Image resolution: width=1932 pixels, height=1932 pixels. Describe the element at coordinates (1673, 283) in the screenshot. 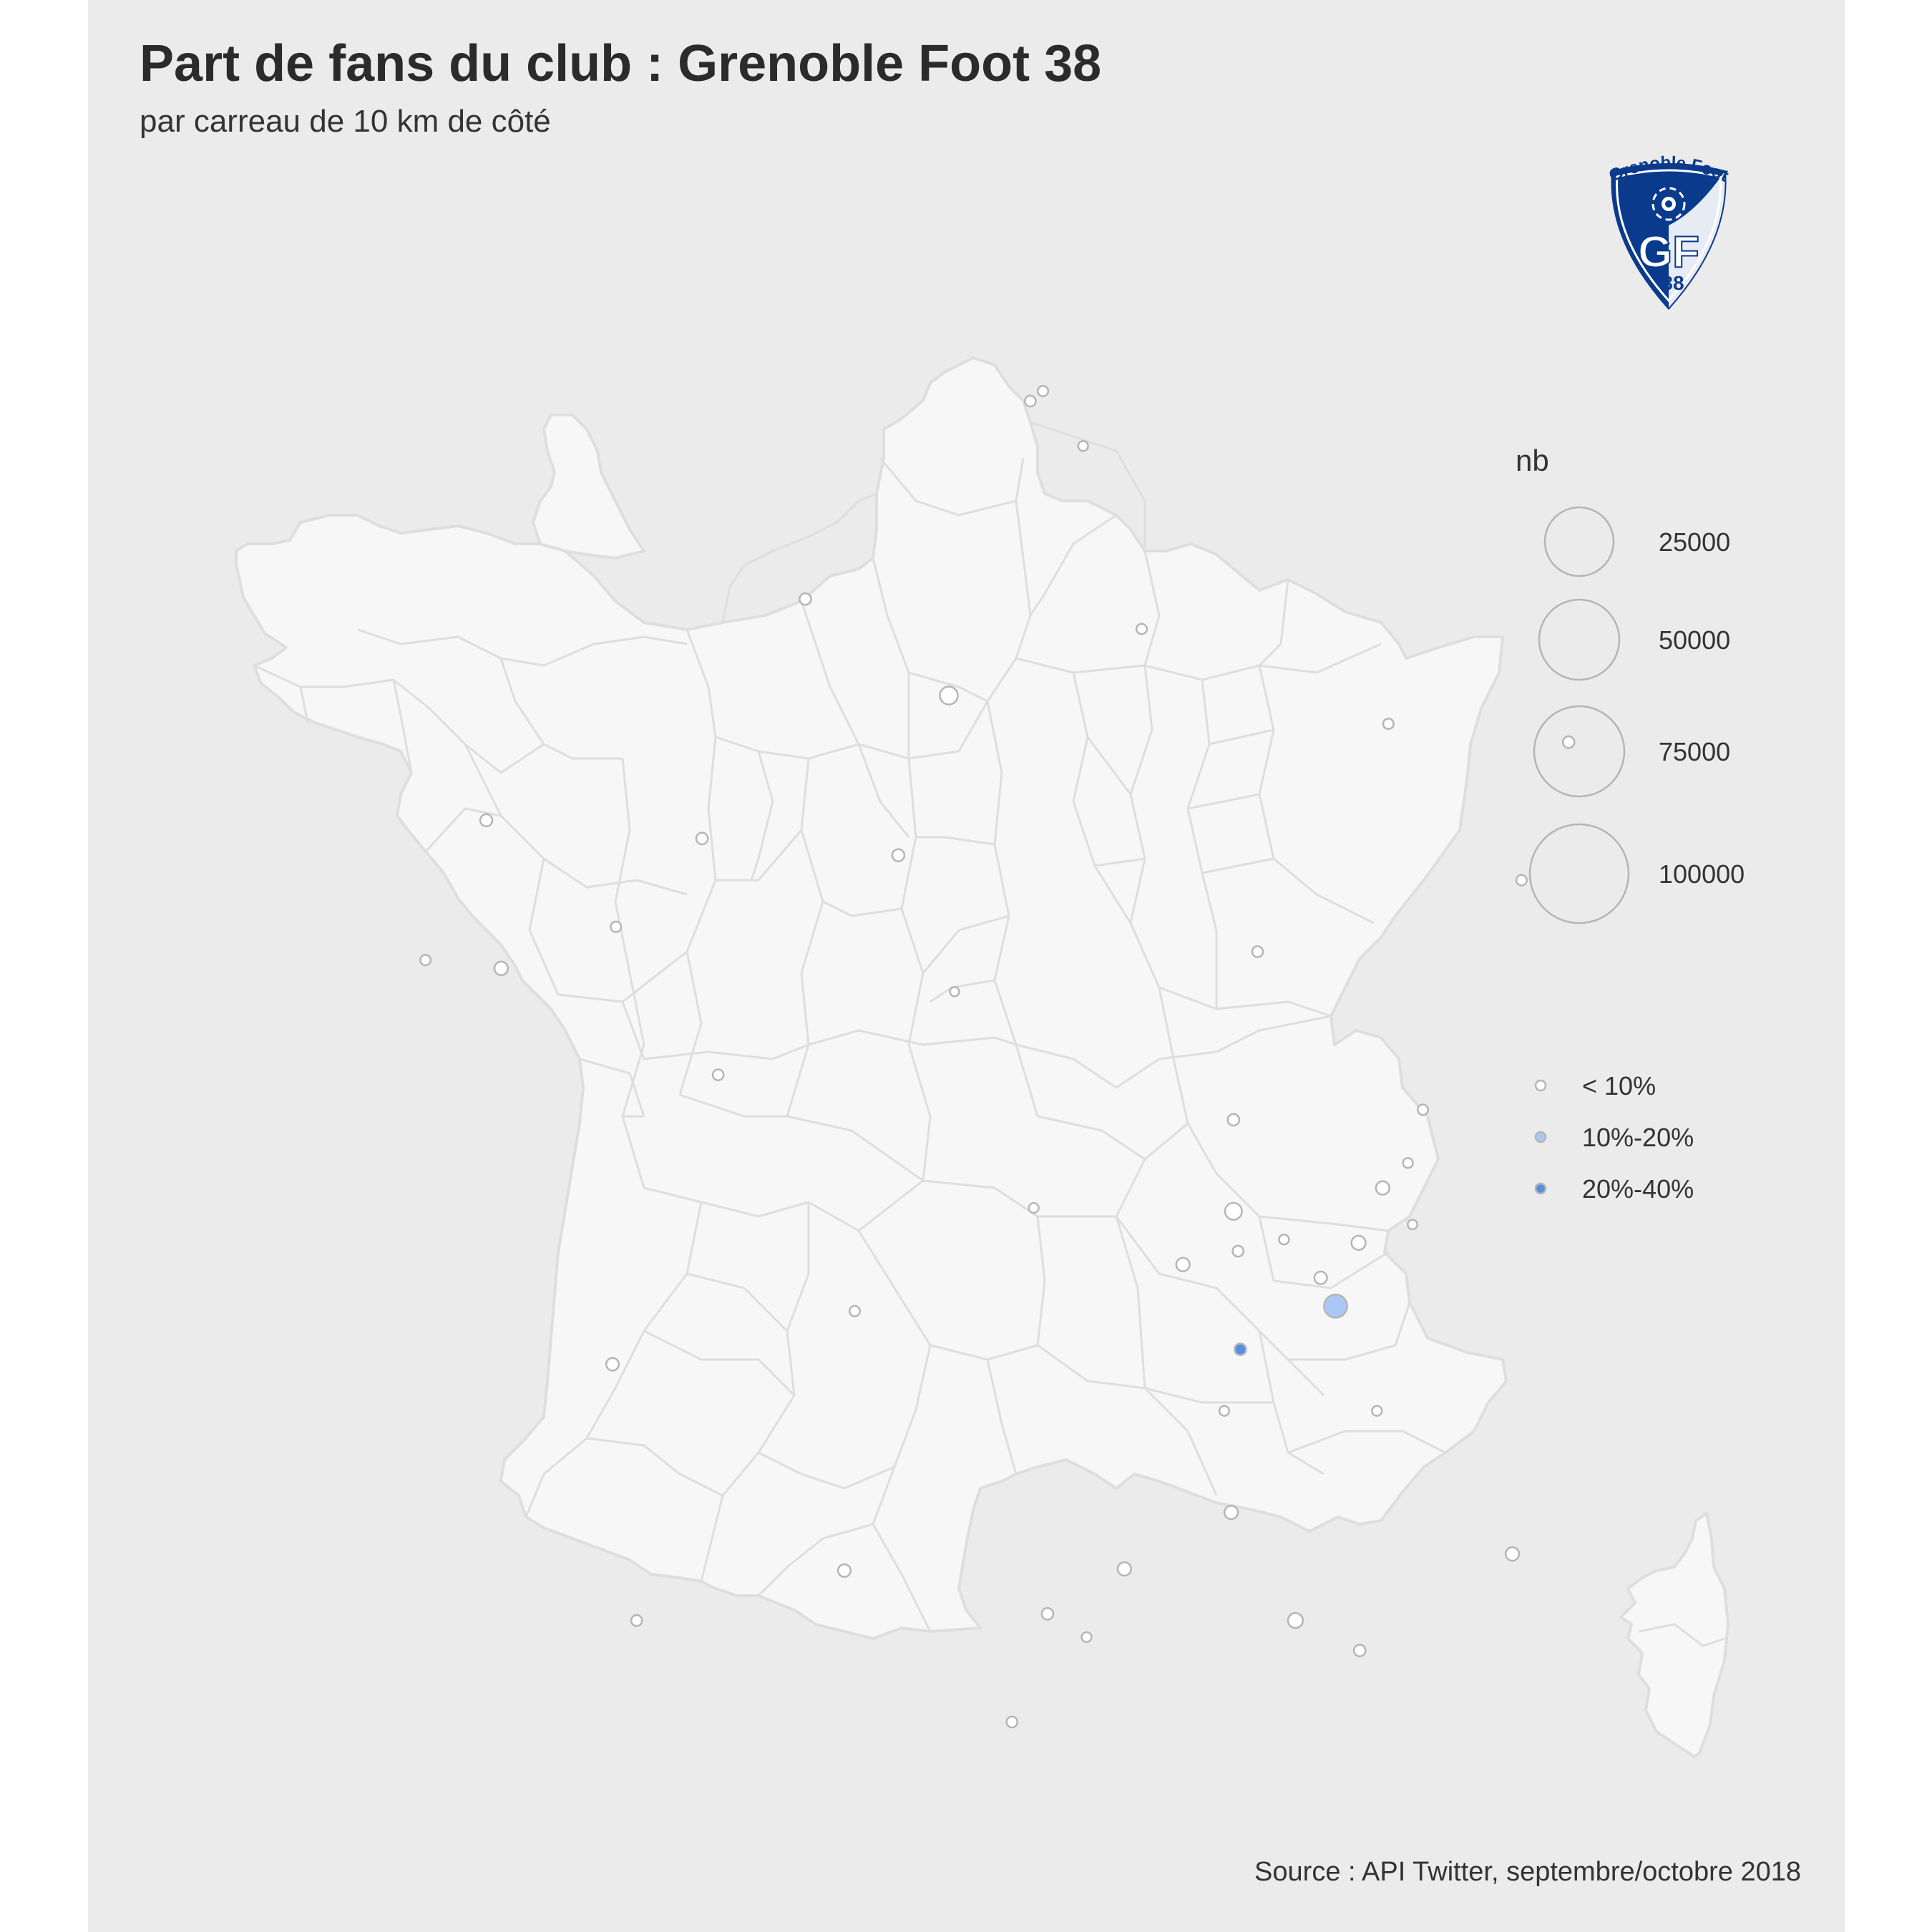

I see `logo-number: 38` at that location.